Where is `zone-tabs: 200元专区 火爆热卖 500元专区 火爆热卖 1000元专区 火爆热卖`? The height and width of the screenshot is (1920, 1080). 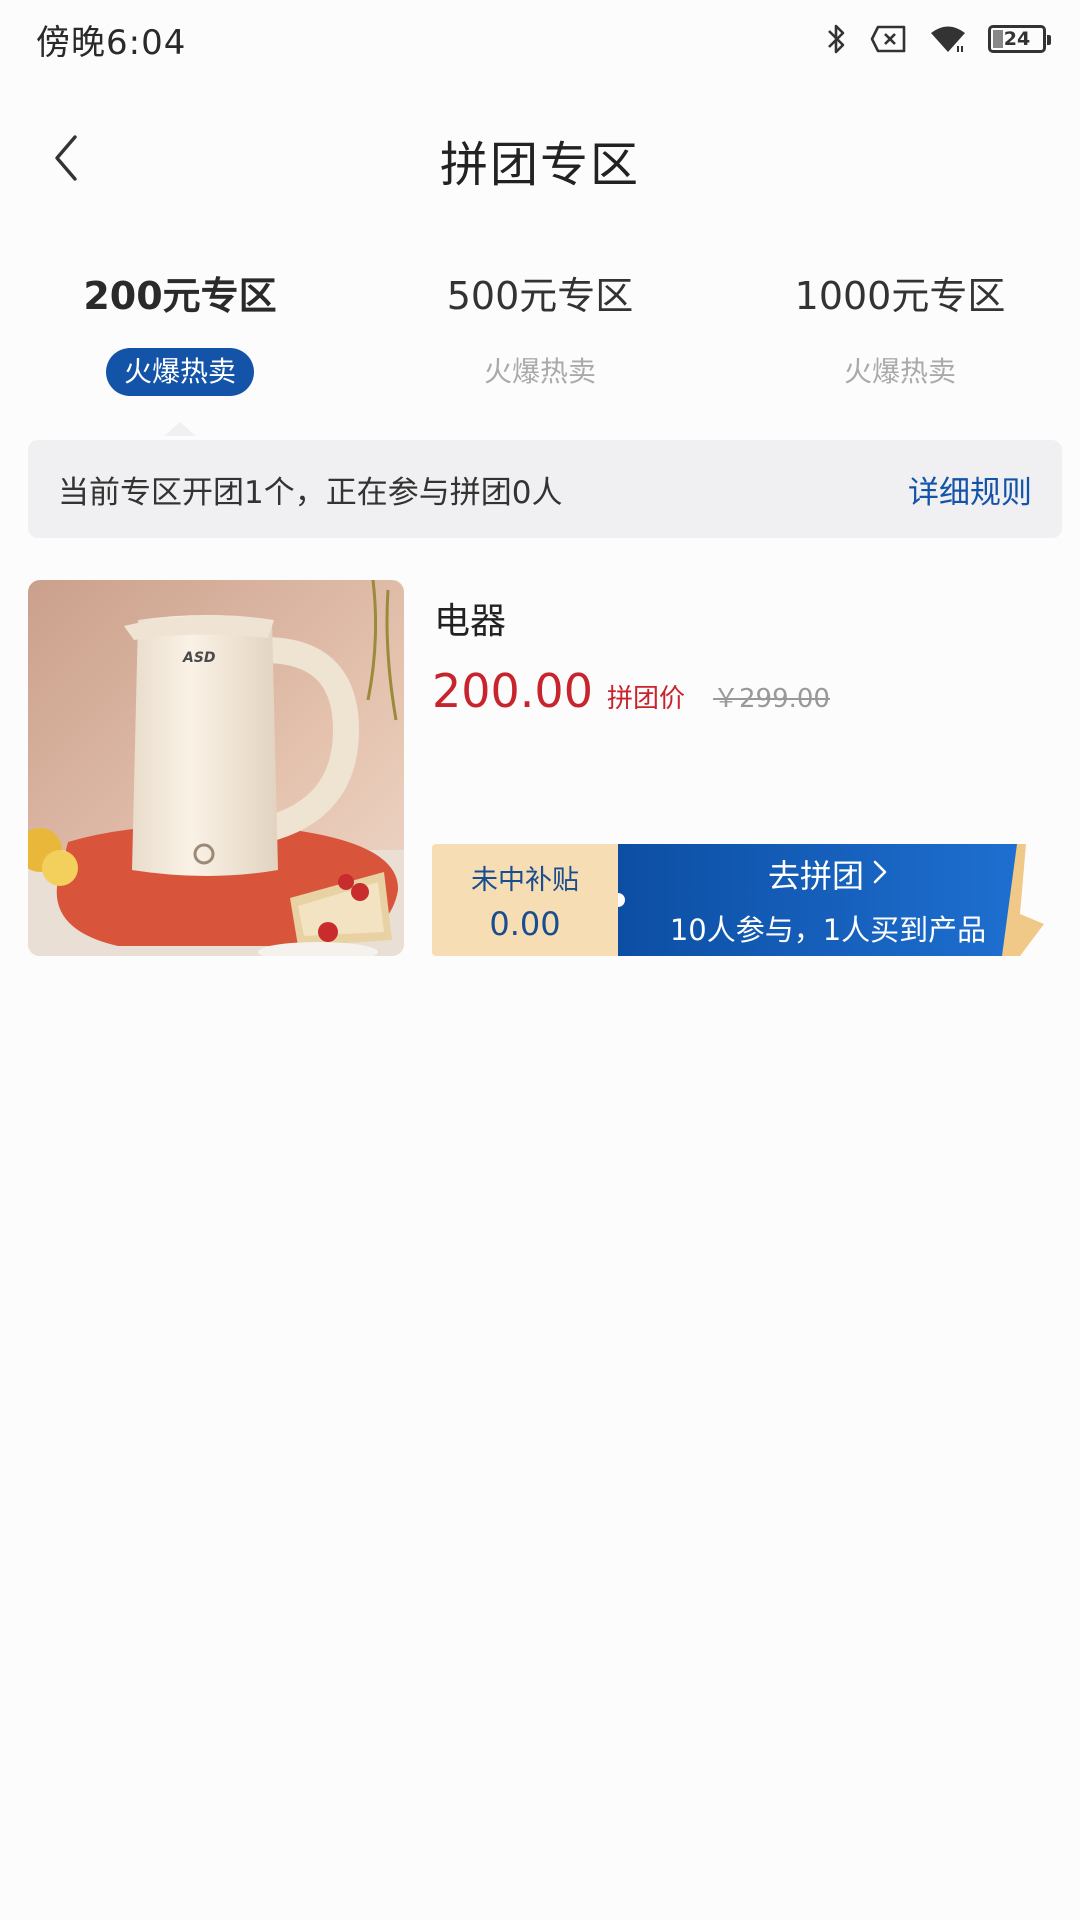 zone-tabs: 200元专区 火爆热卖 500元专区 火爆热卖 1000元专区 火爆热卖 is located at coordinates (540, 352).